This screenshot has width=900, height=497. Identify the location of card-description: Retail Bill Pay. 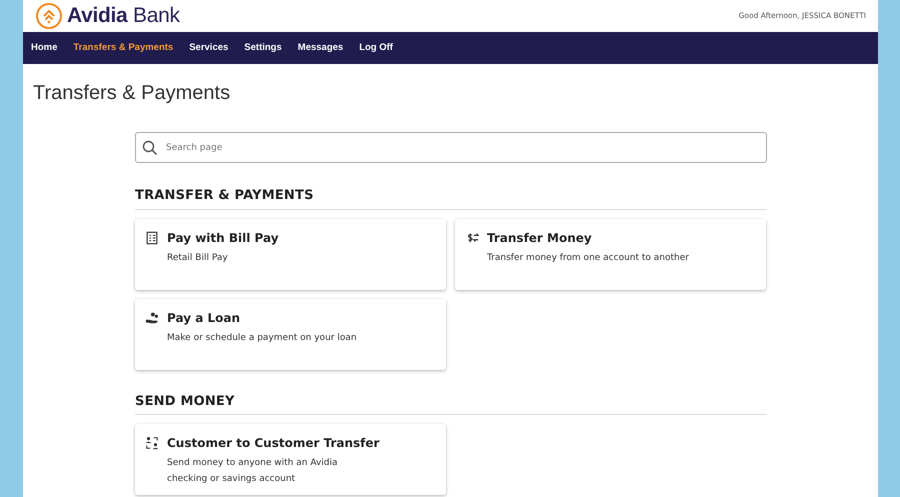
(198, 258).